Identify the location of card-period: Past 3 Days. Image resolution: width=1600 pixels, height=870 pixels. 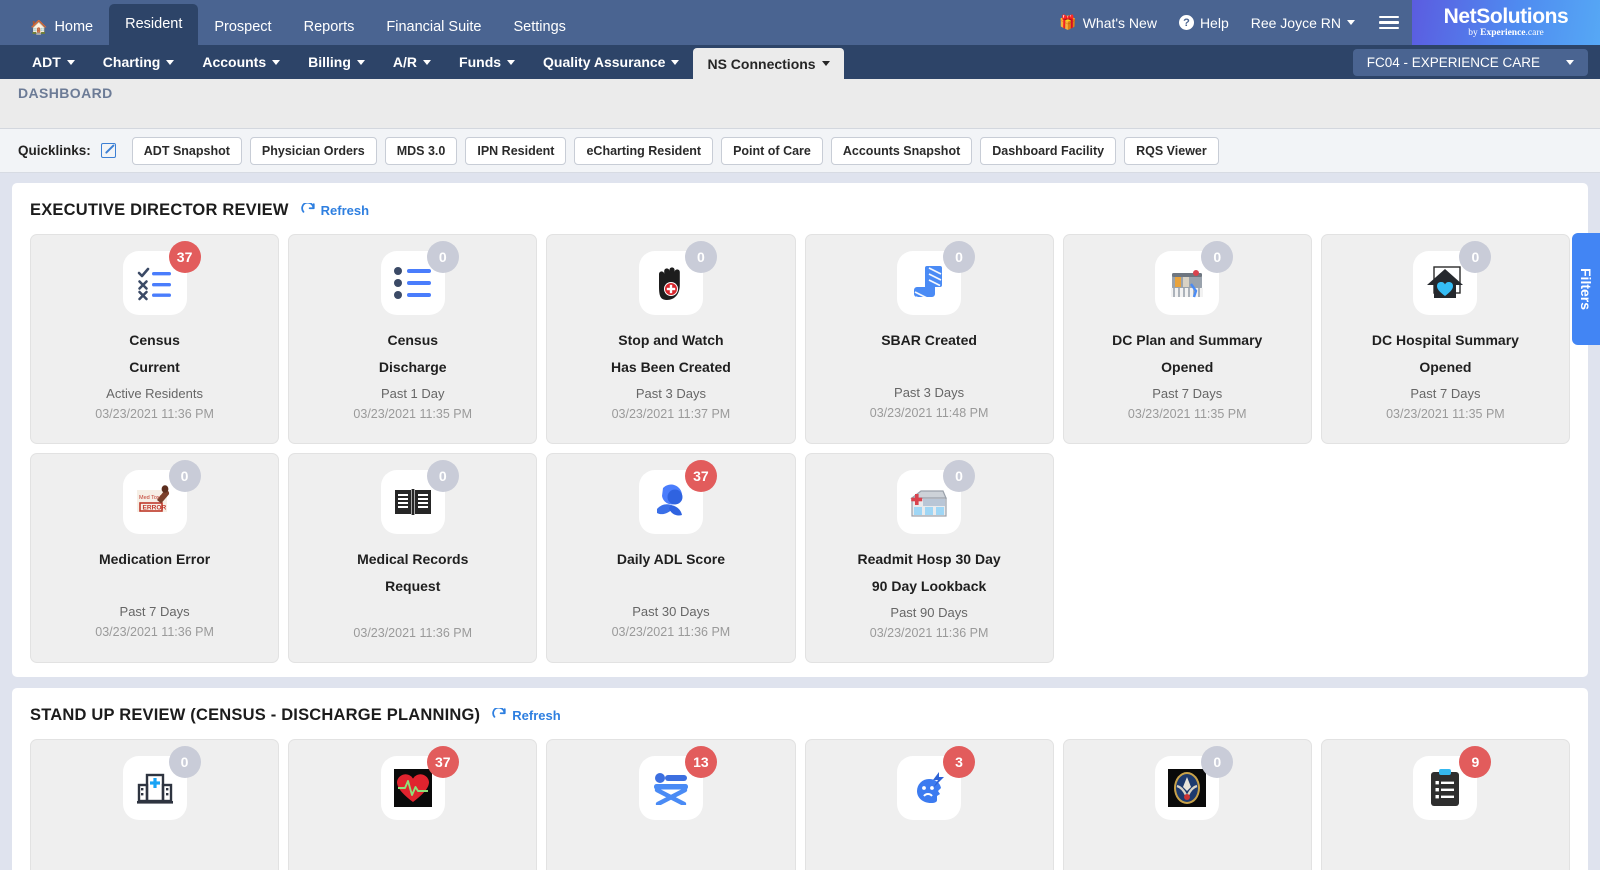
(929, 392).